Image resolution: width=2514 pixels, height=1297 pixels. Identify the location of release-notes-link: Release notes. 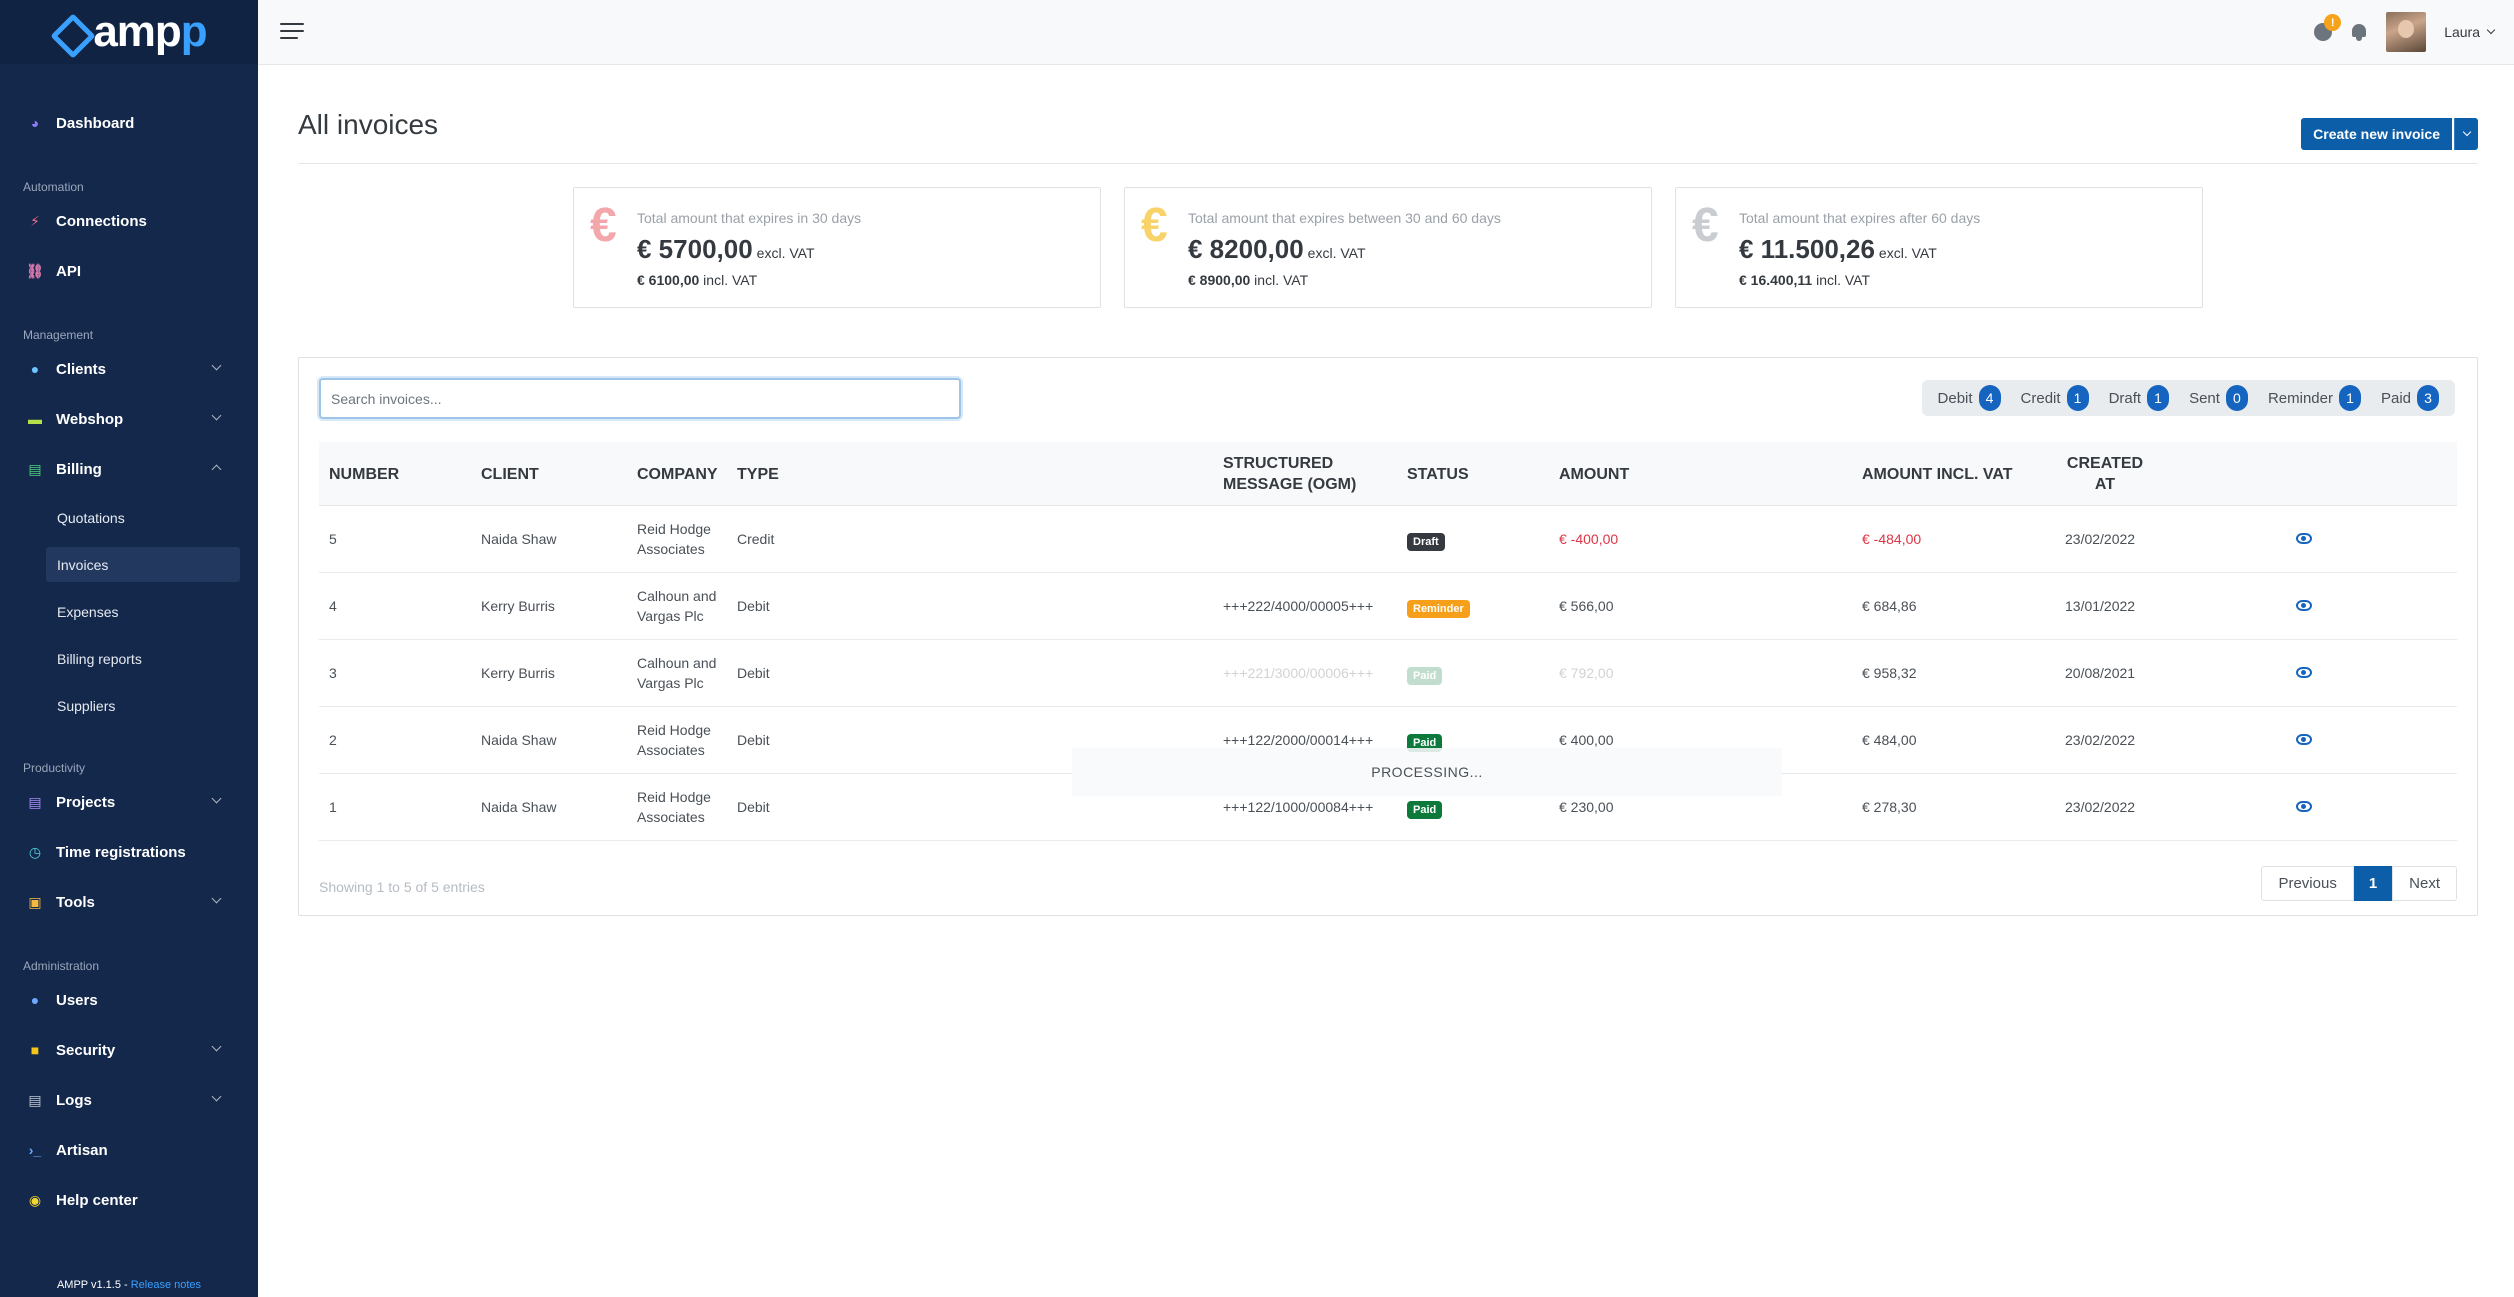
(166, 1285).